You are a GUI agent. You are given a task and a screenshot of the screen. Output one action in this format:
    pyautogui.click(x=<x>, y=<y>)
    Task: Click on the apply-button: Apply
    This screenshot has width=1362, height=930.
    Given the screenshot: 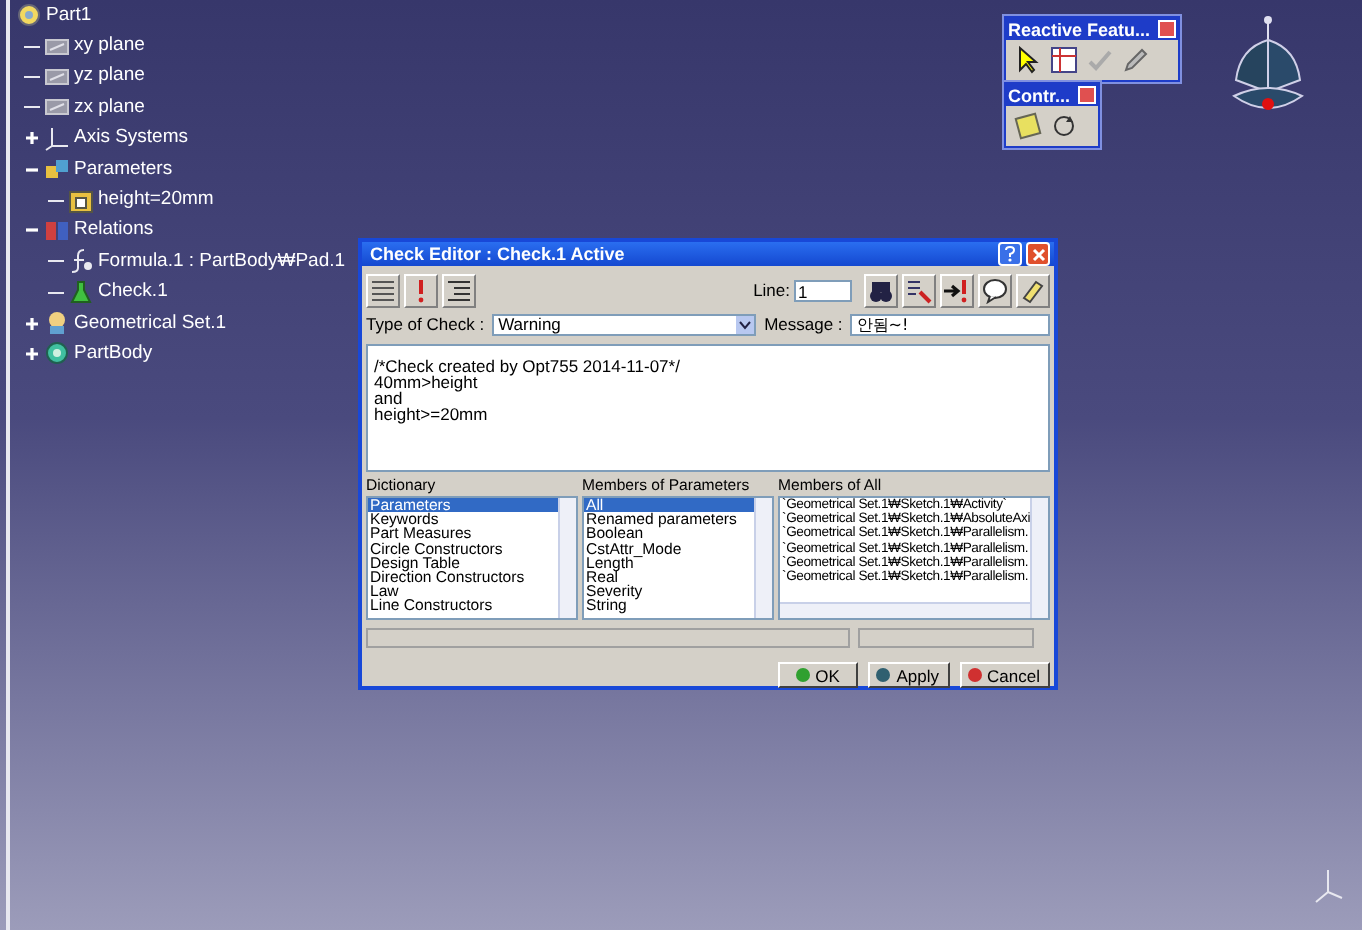 What is the action you would take?
    pyautogui.click(x=909, y=675)
    